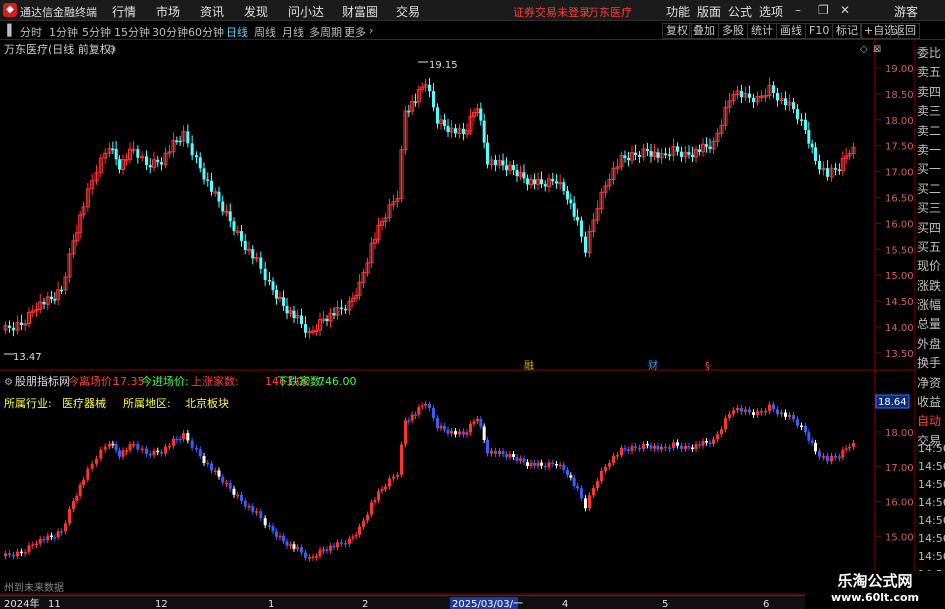 Image resolution: width=945 pixels, height=609 pixels. What do you see at coordinates (63, 32) in the screenshot?
I see `tab-1min: 1分钟` at bounding box center [63, 32].